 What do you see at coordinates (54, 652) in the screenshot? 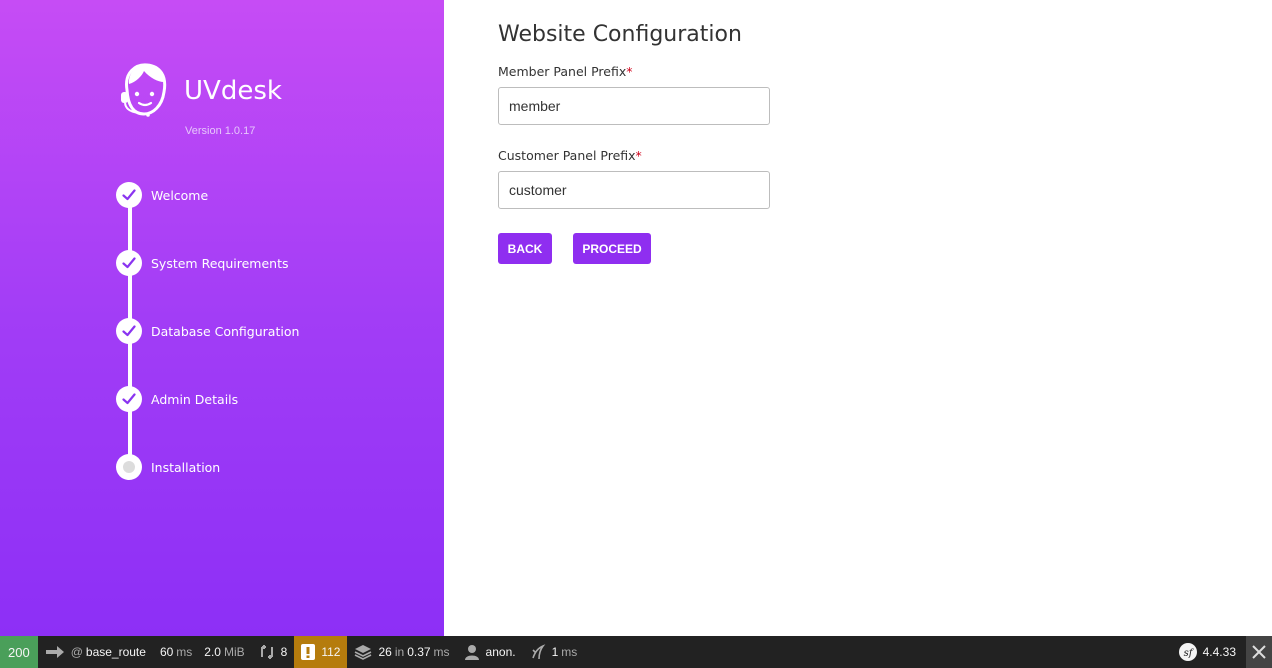
I see `arrow-right-icon` at bounding box center [54, 652].